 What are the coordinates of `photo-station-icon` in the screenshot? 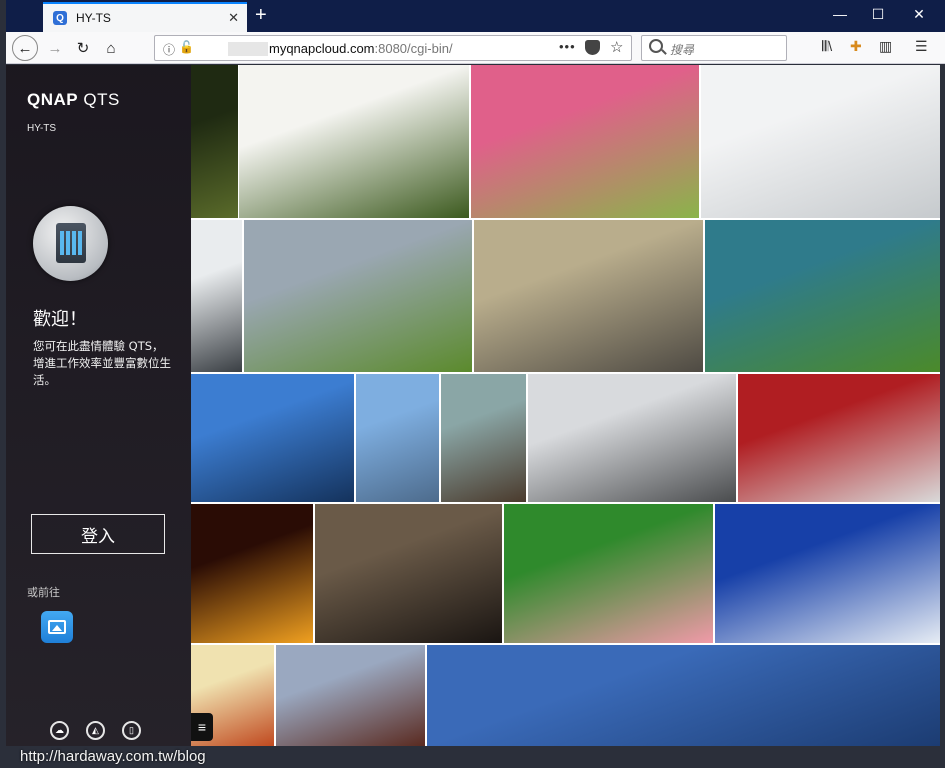 It's located at (57, 627).